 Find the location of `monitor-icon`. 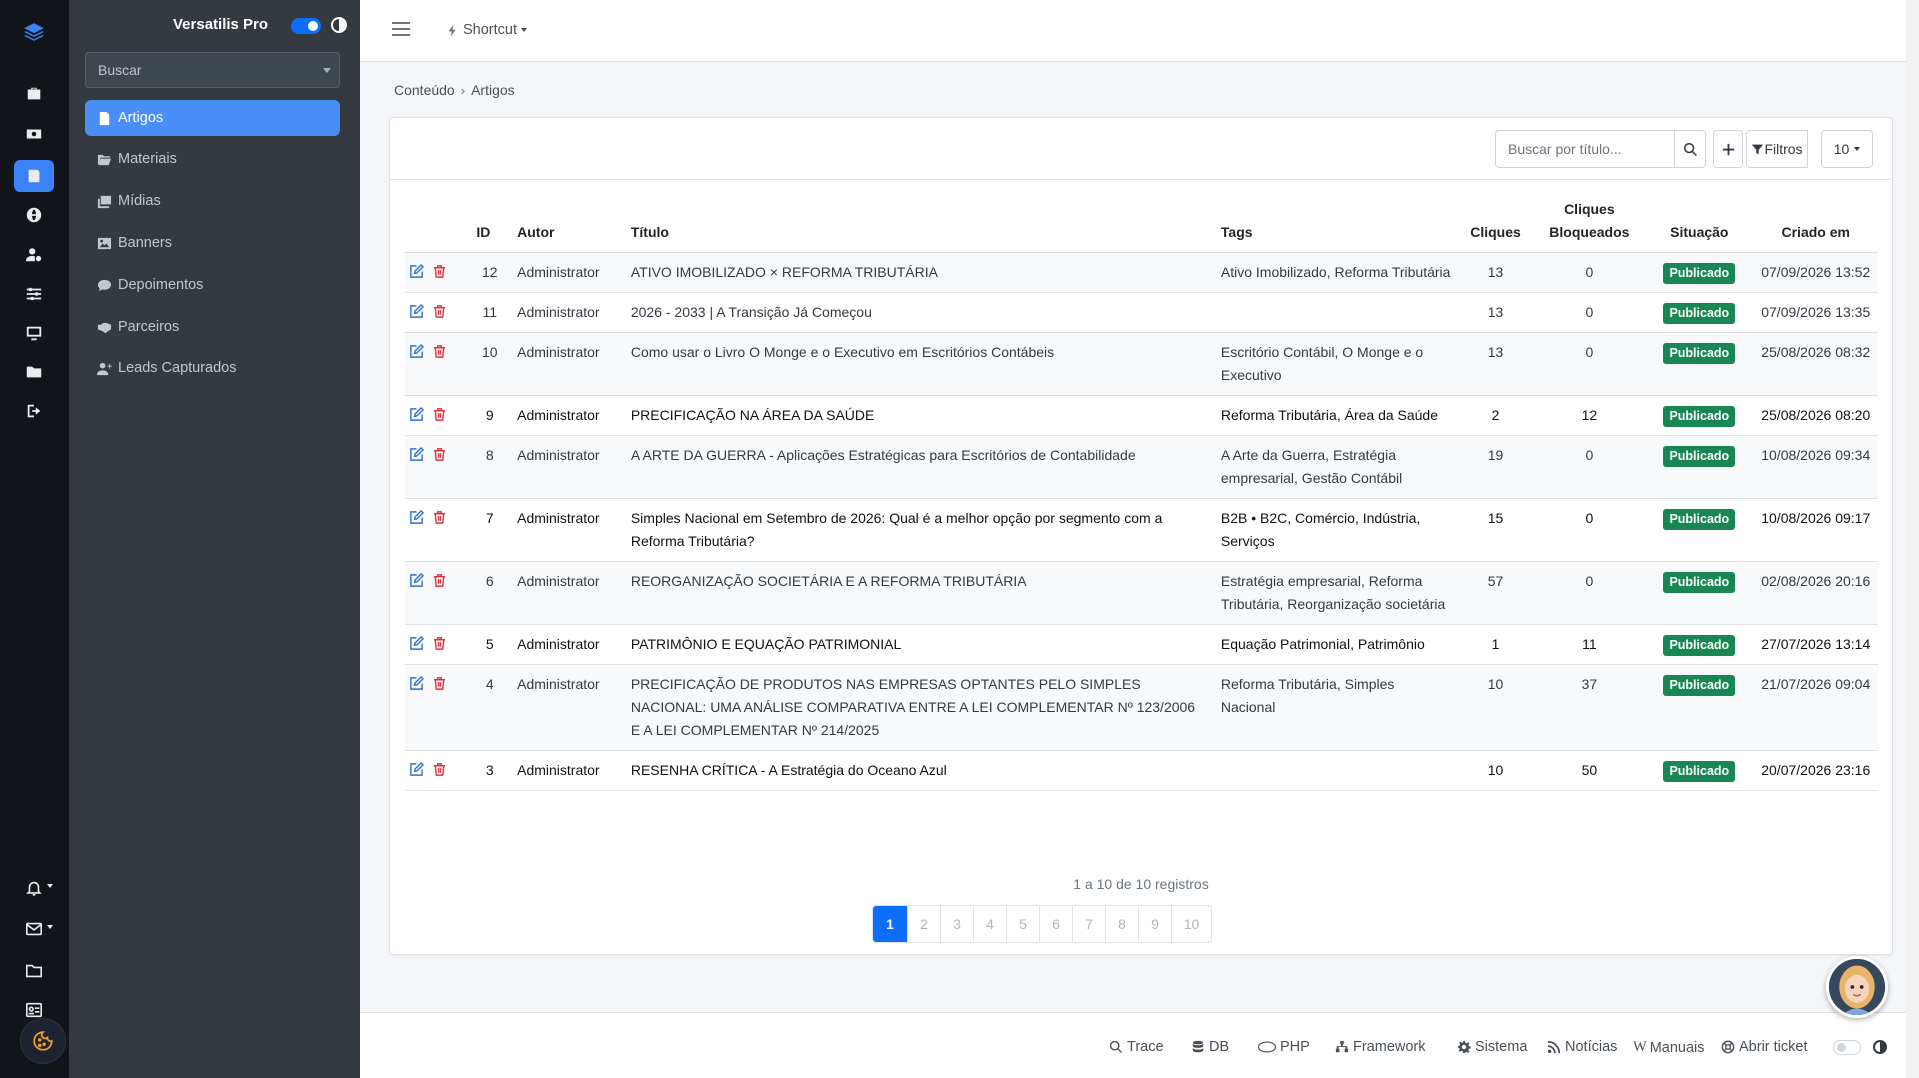

monitor-icon is located at coordinates (34, 333).